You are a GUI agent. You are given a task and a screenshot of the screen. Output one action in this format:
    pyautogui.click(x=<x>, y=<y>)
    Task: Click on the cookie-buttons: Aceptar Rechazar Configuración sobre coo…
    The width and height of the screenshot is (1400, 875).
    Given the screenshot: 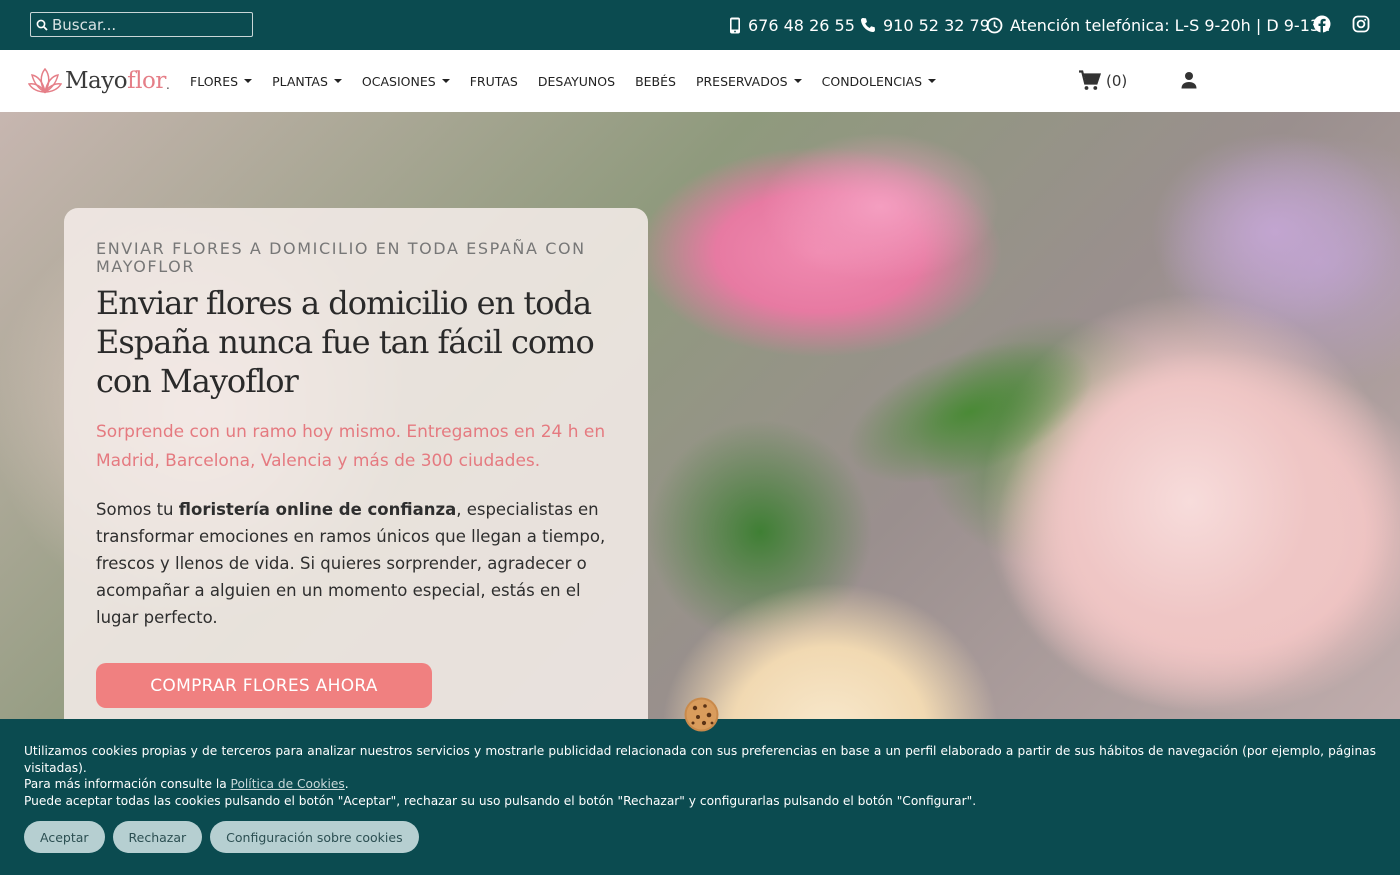 What is the action you would take?
    pyautogui.click(x=225, y=837)
    